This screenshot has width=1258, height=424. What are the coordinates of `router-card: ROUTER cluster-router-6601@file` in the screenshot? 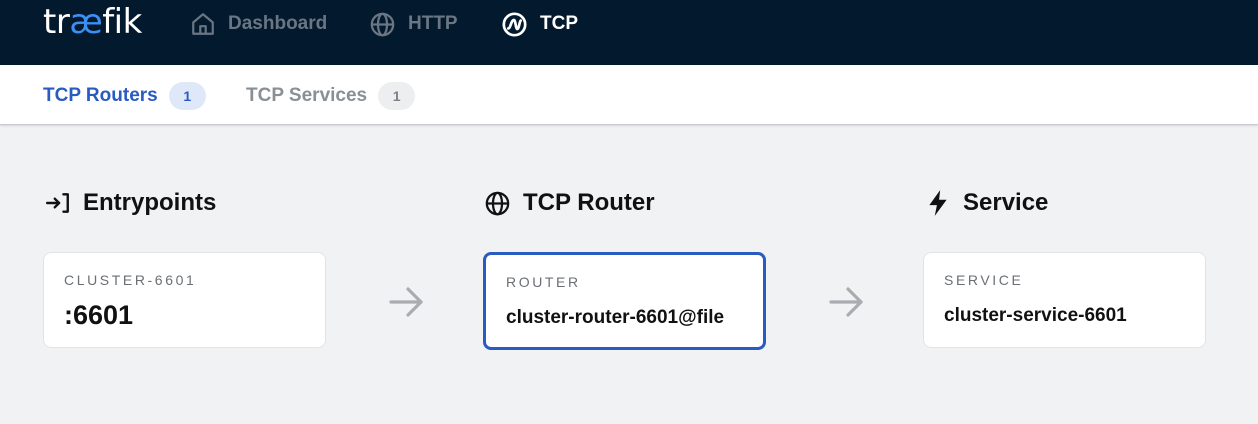 It's located at (624, 301).